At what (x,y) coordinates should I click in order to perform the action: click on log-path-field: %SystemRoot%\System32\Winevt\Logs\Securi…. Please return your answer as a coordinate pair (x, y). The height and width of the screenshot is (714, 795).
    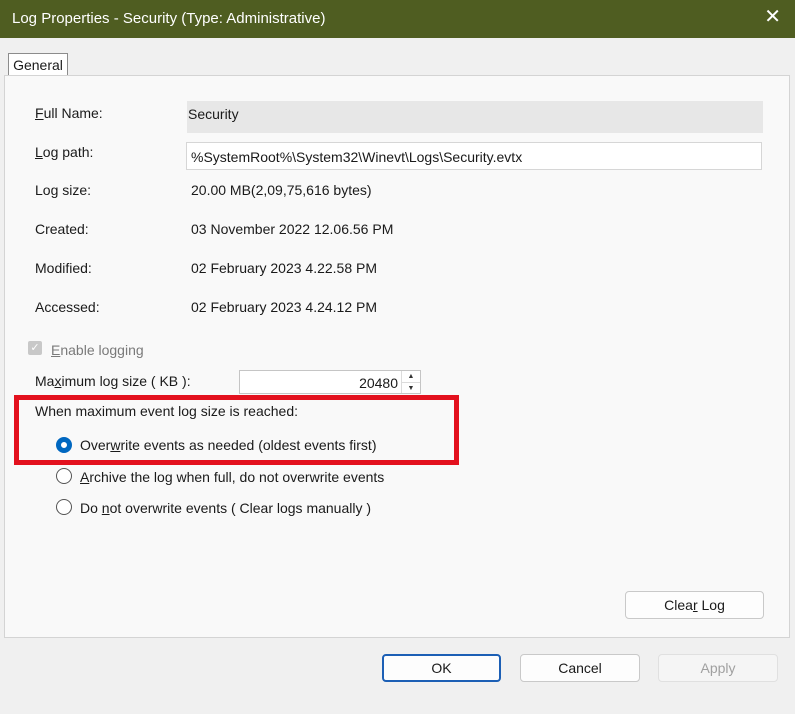
    Looking at the image, I should click on (474, 156).